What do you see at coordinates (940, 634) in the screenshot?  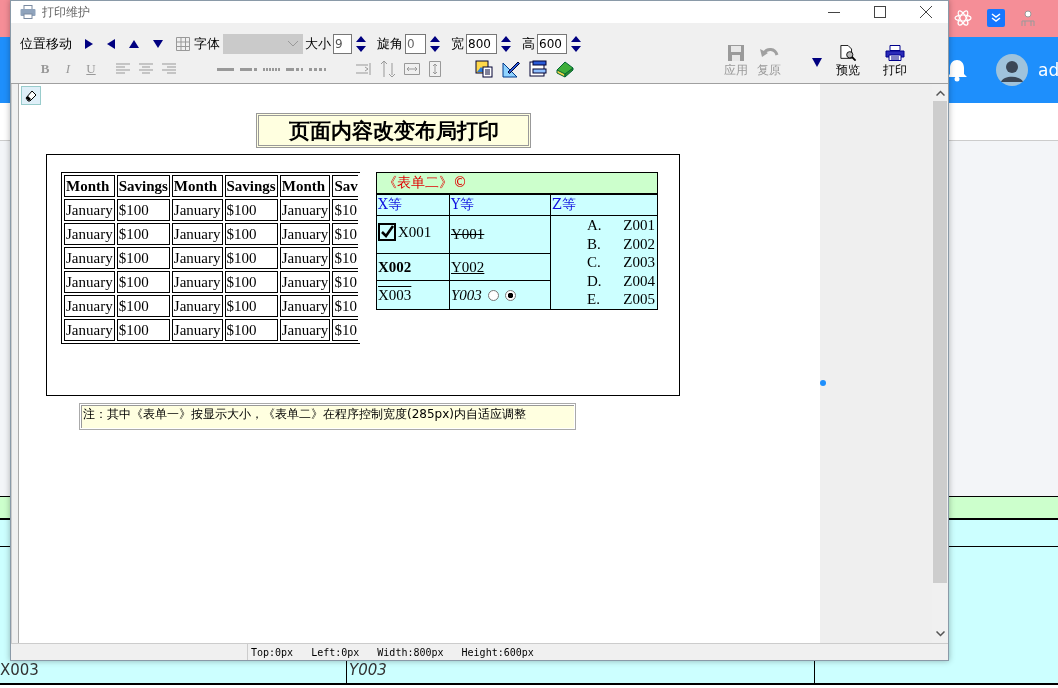 I see `scroll-down-icon` at bounding box center [940, 634].